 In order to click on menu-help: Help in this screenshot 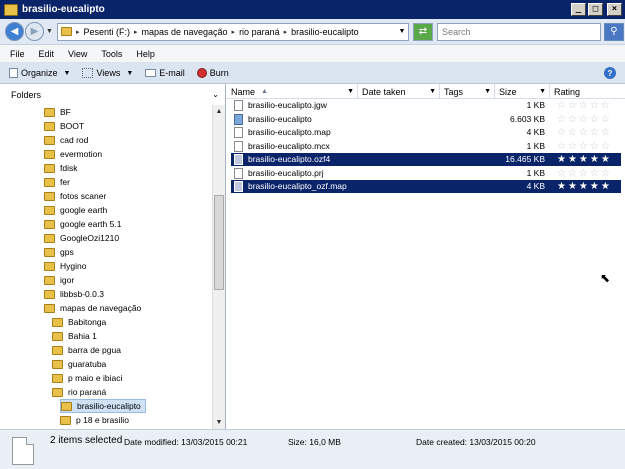, I will do `click(145, 54)`.